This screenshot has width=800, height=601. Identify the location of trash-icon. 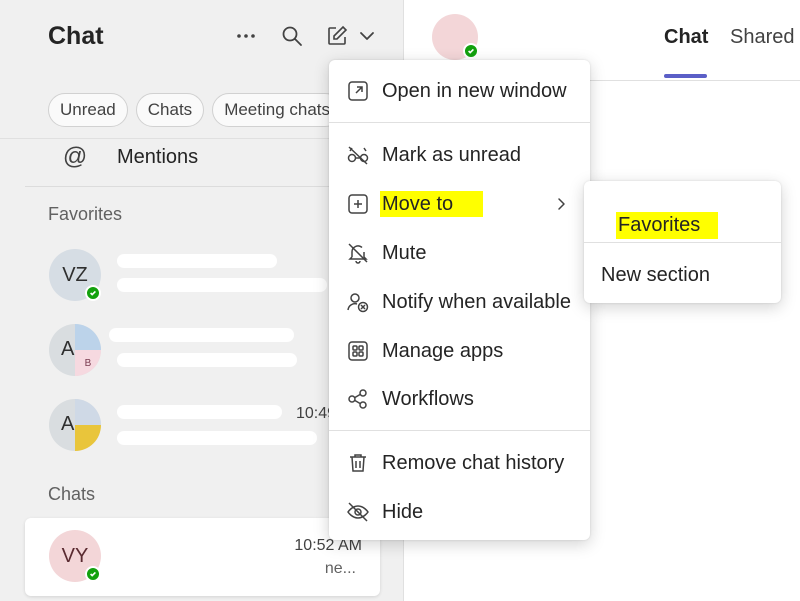
(358, 463).